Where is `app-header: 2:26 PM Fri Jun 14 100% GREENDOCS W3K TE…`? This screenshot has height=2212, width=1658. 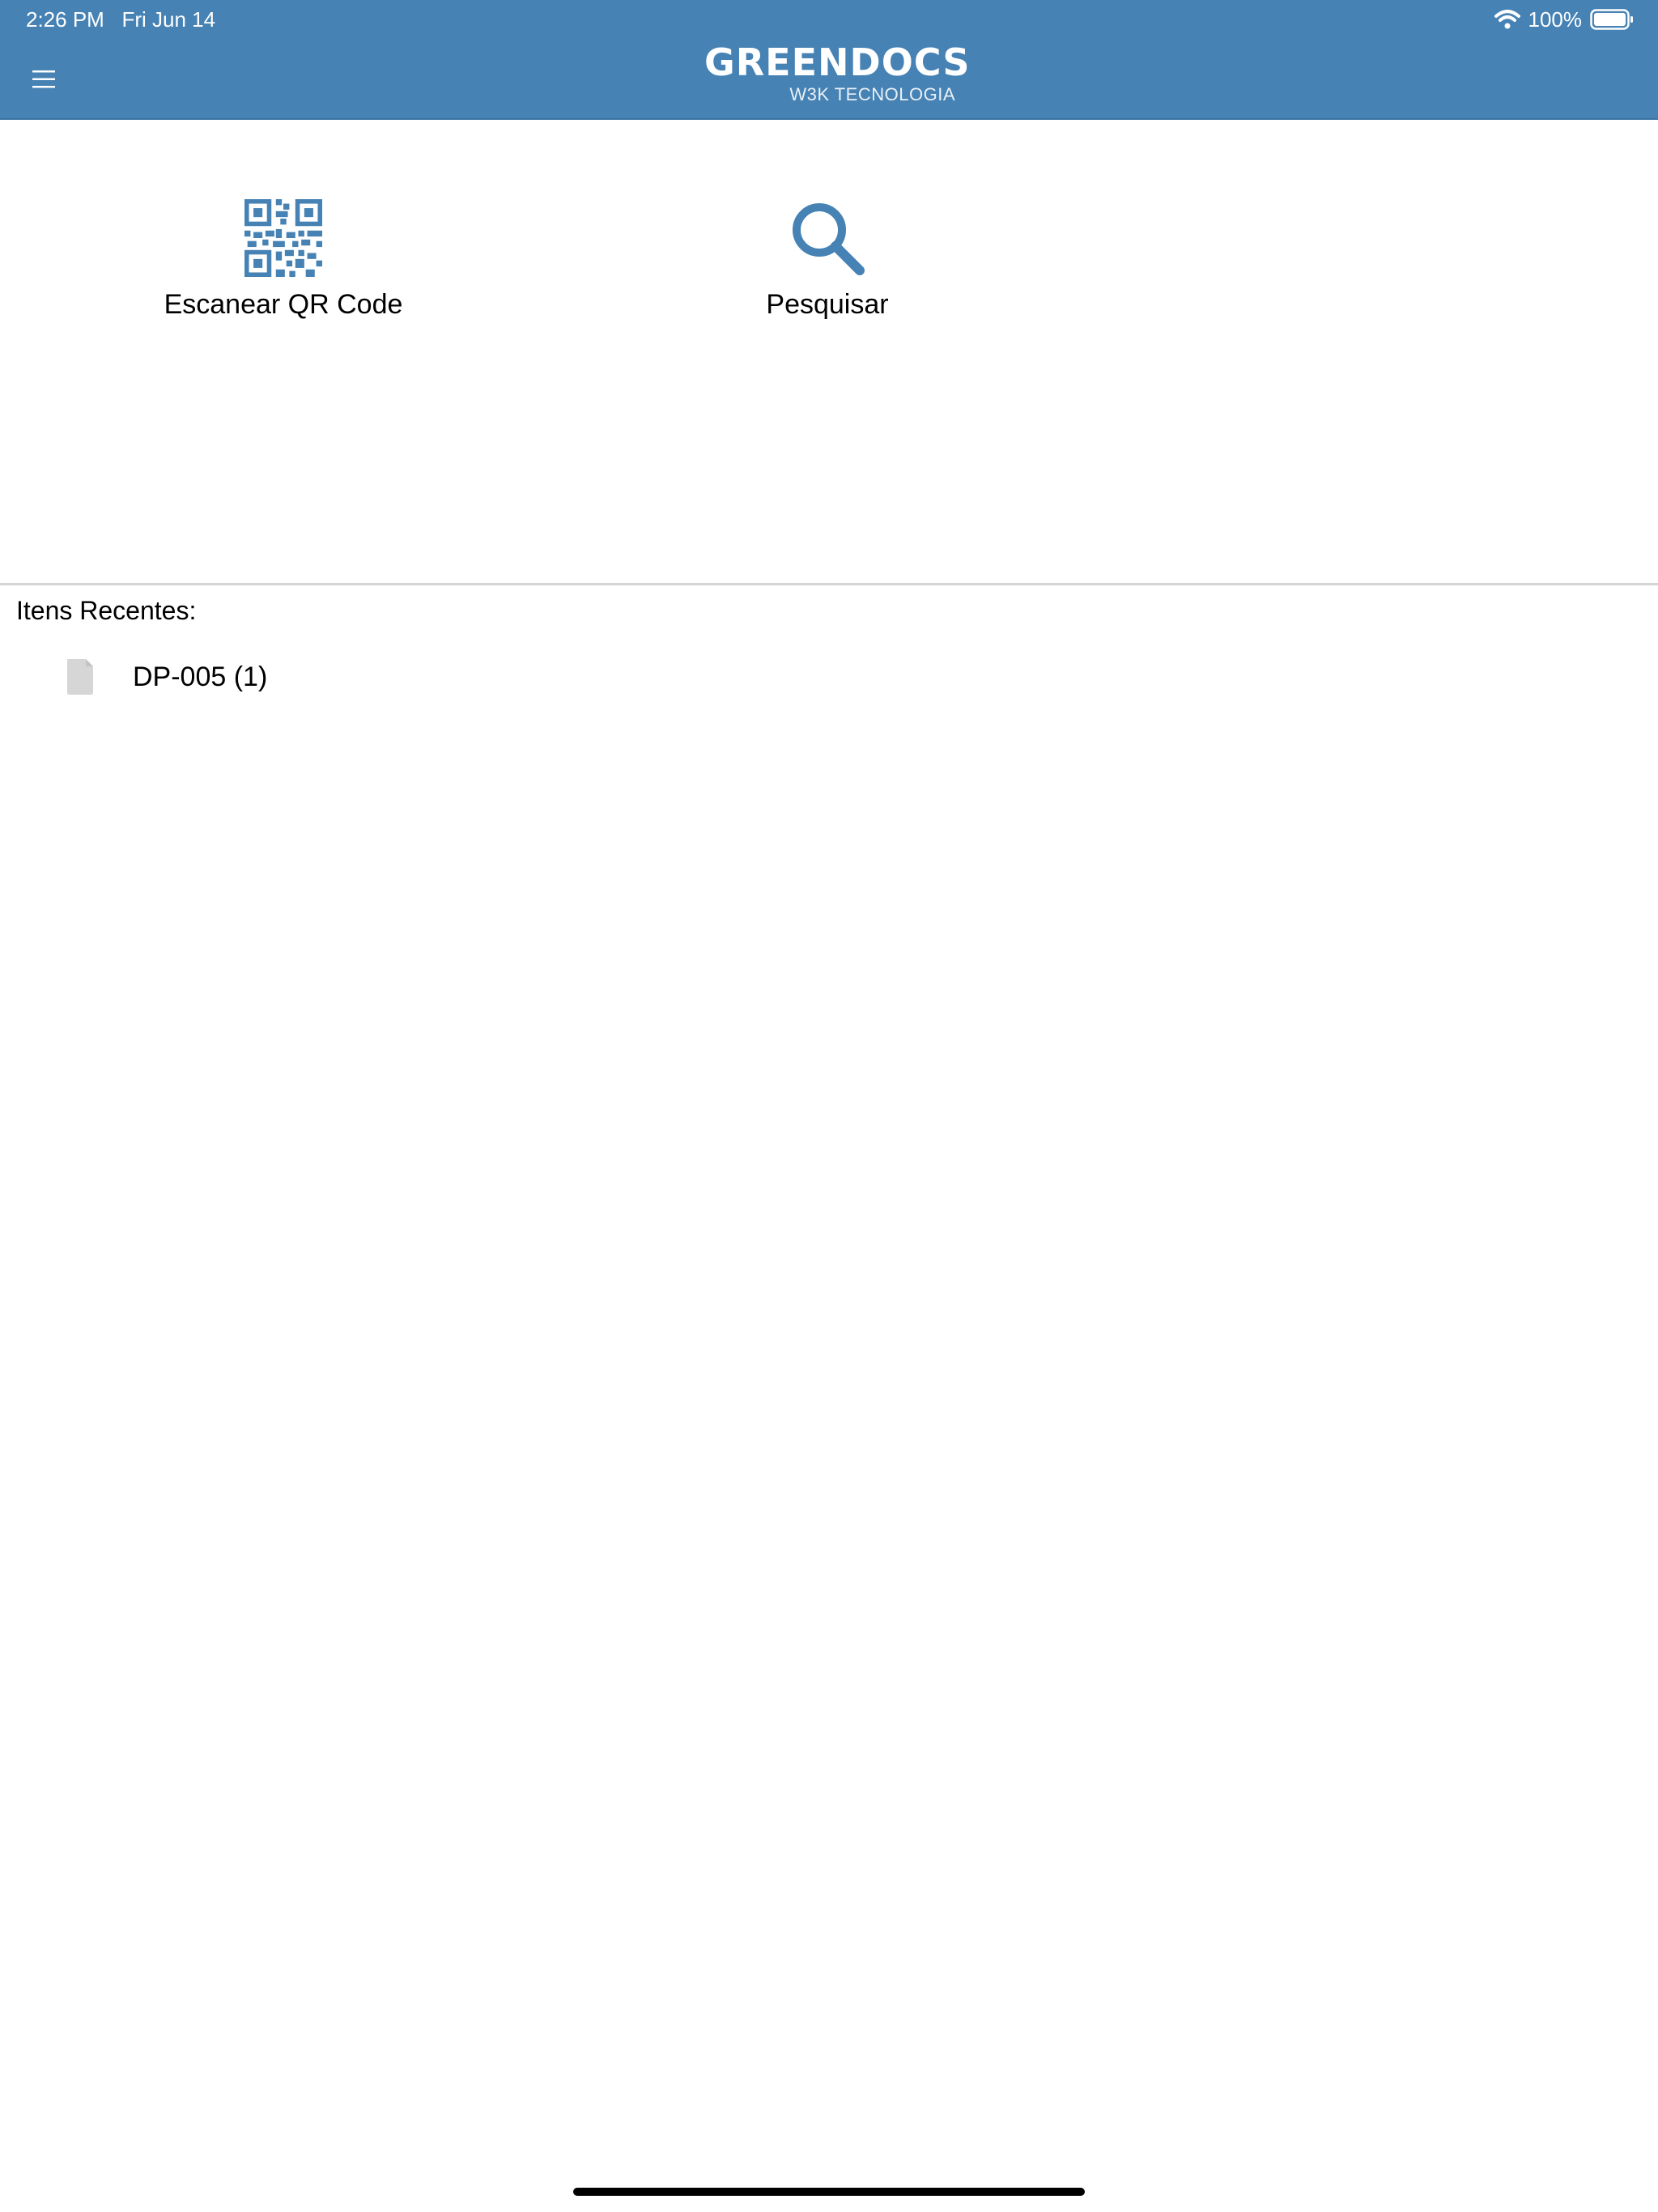
app-header: 2:26 PM Fri Jun 14 100% GREENDOCS W3K TE… is located at coordinates (829, 60).